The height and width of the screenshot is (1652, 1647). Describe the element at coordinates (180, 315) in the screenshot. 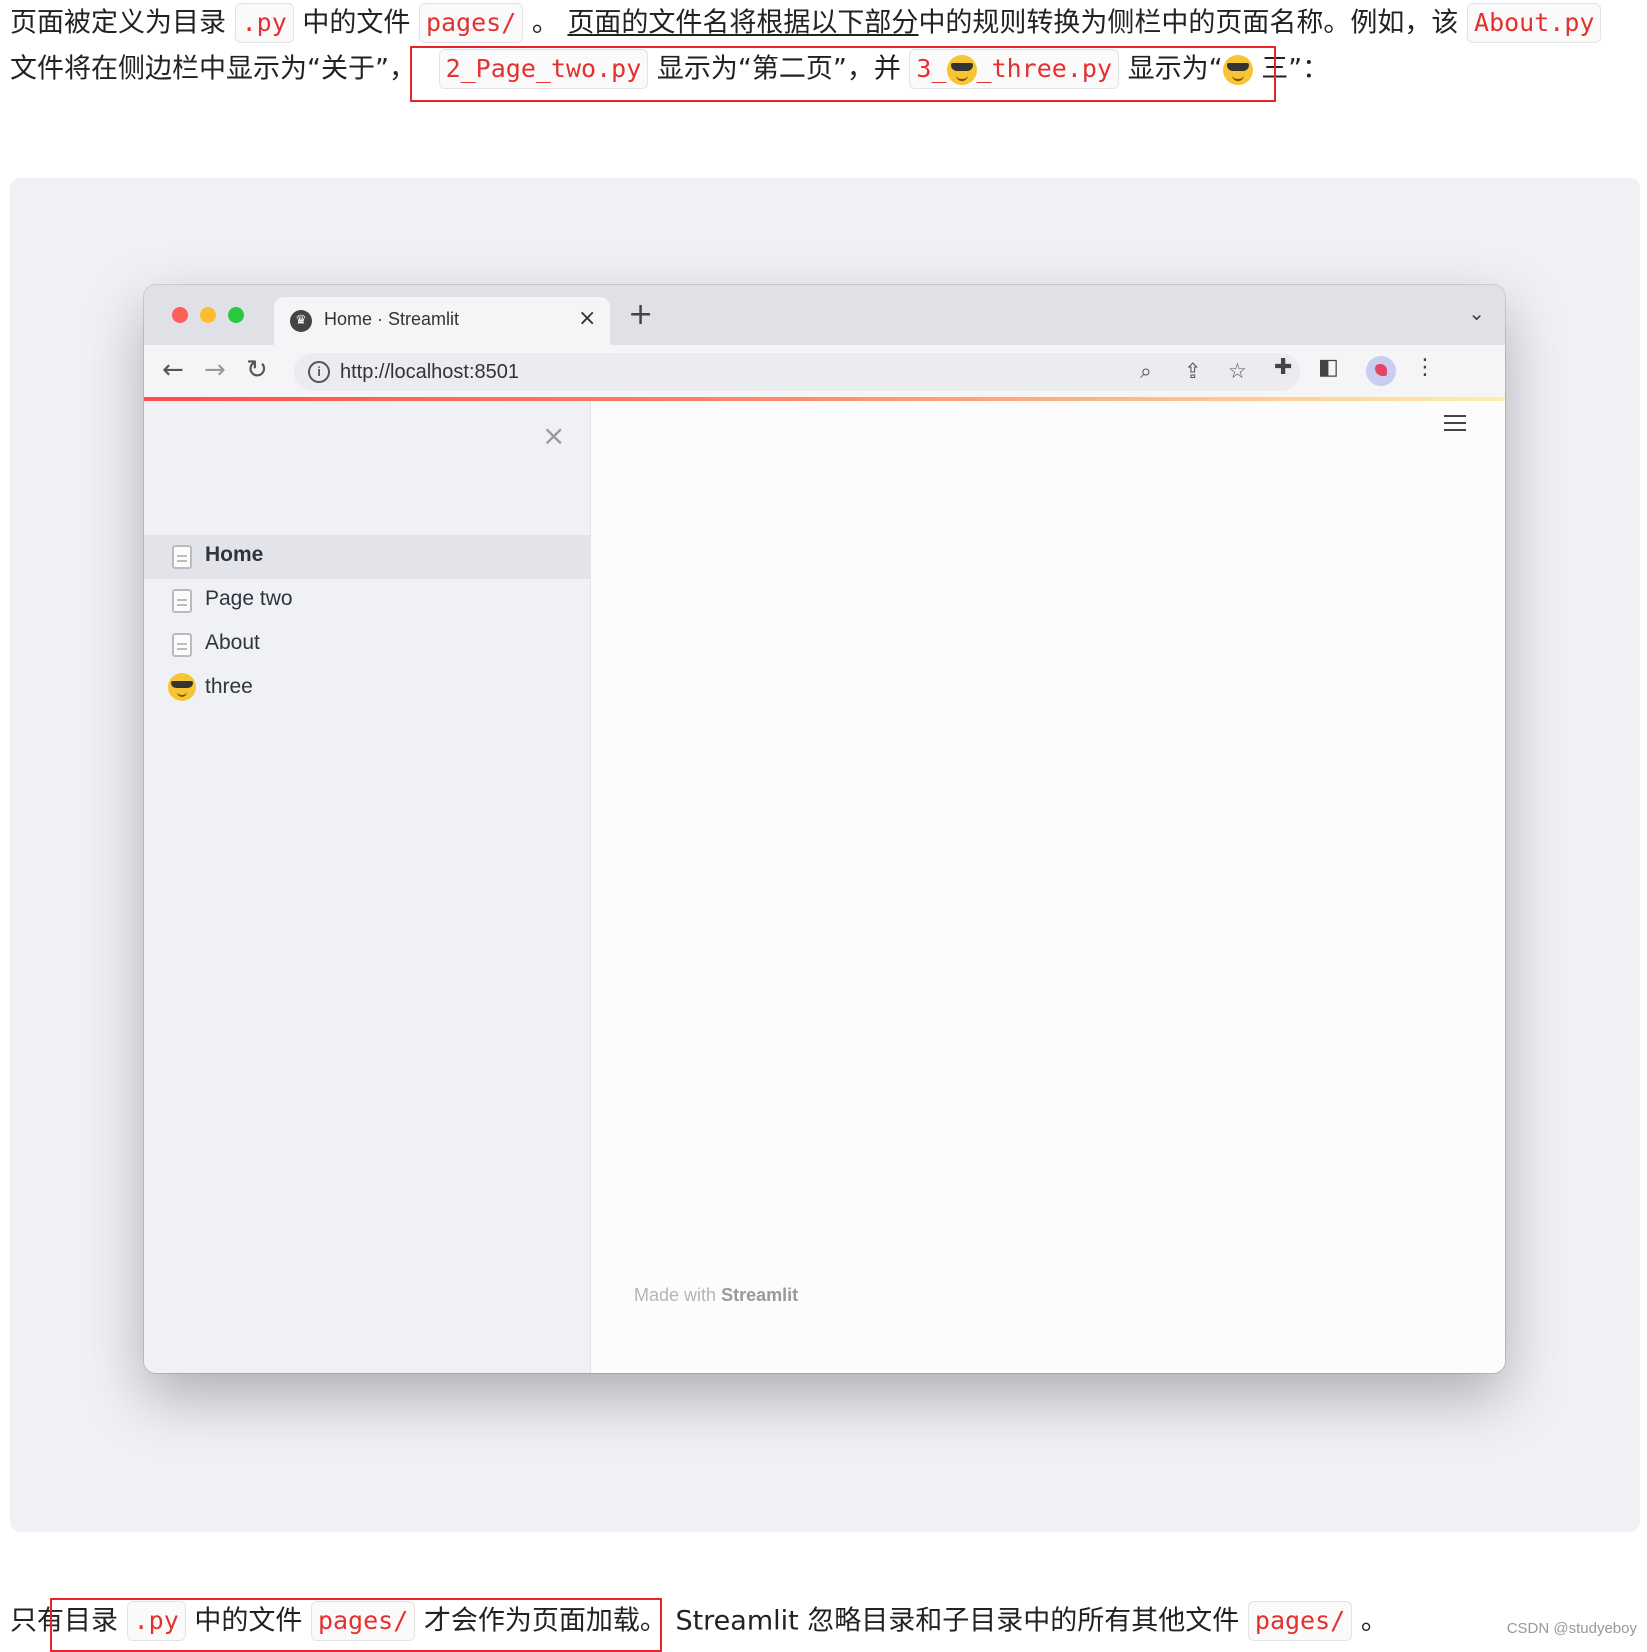

I see `window-close-dot` at that location.